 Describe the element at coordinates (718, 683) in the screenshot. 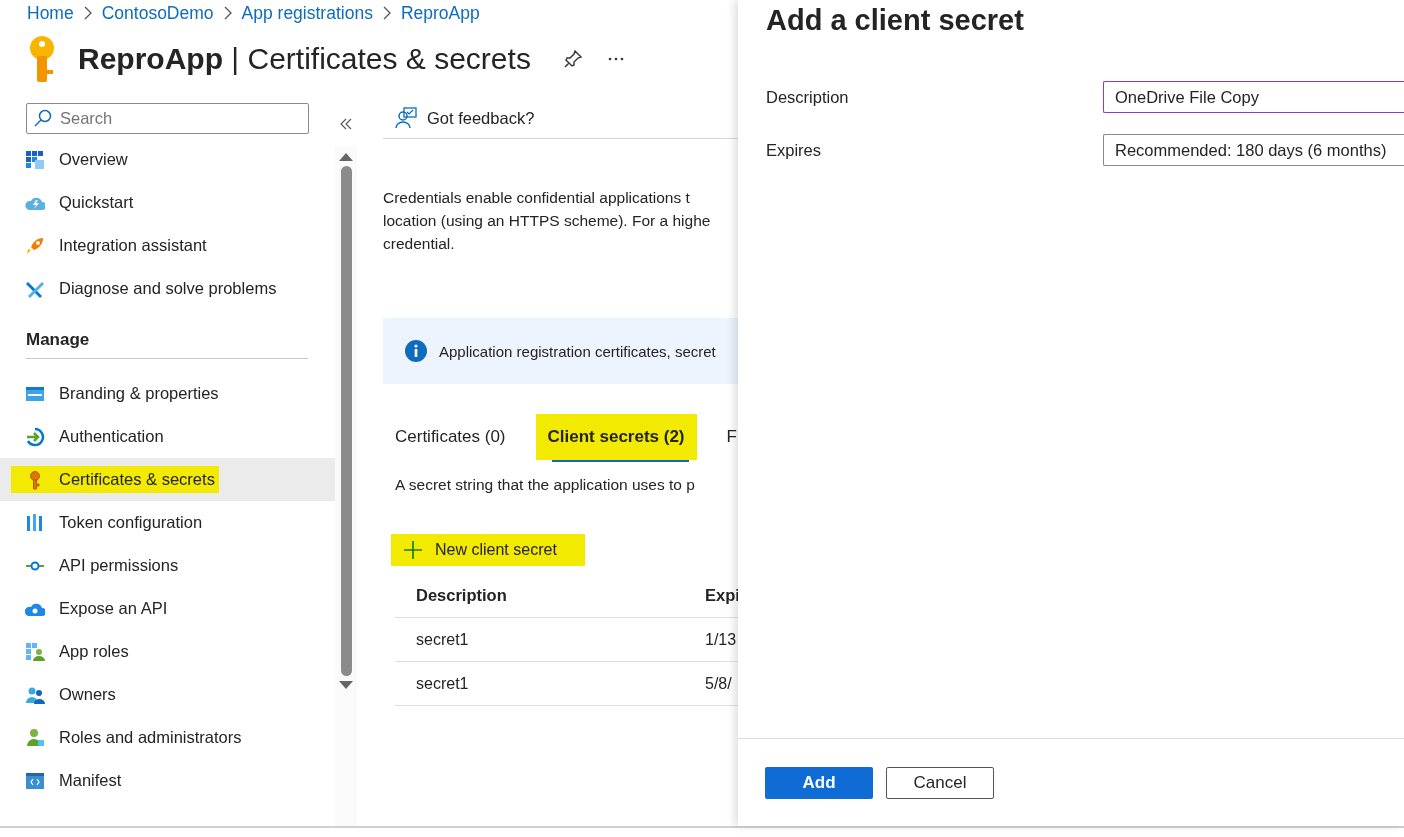

I see `table-cell-text: 5/8/` at that location.